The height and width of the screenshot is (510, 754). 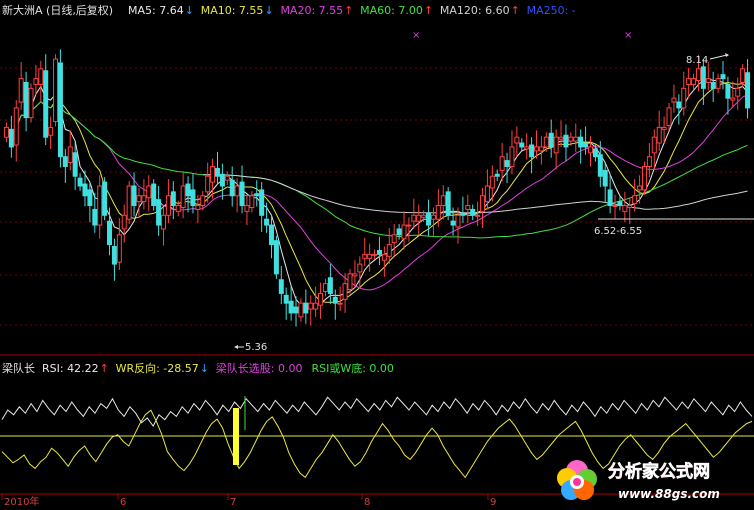 What do you see at coordinates (256, 347) in the screenshot?
I see `low-price-label: 5.36` at bounding box center [256, 347].